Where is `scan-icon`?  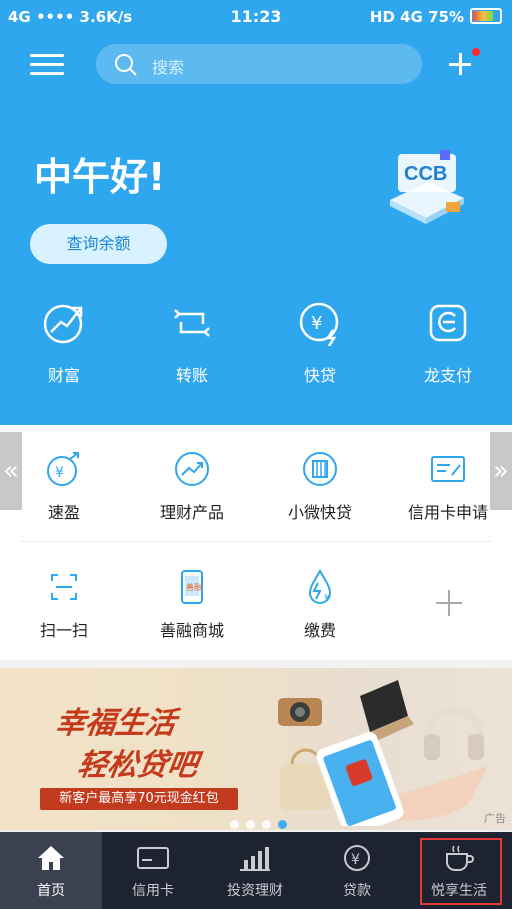
scan-icon is located at coordinates (64, 587).